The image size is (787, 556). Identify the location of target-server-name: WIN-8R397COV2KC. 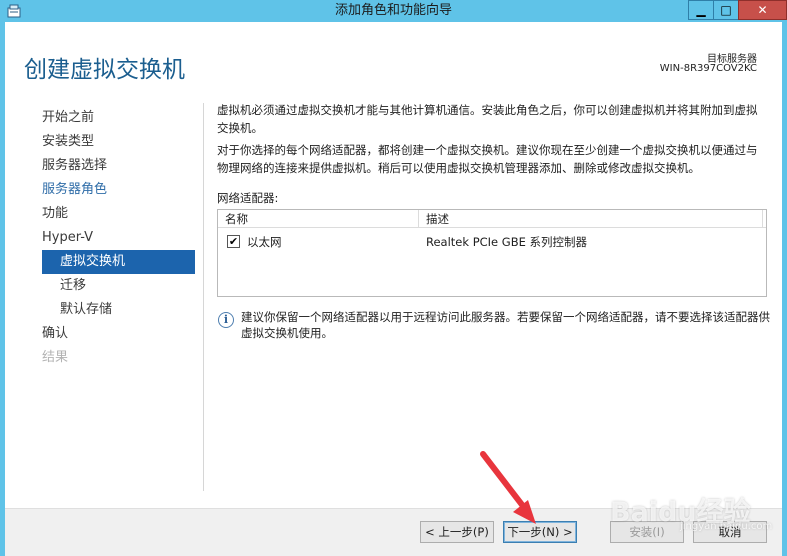
(708, 68).